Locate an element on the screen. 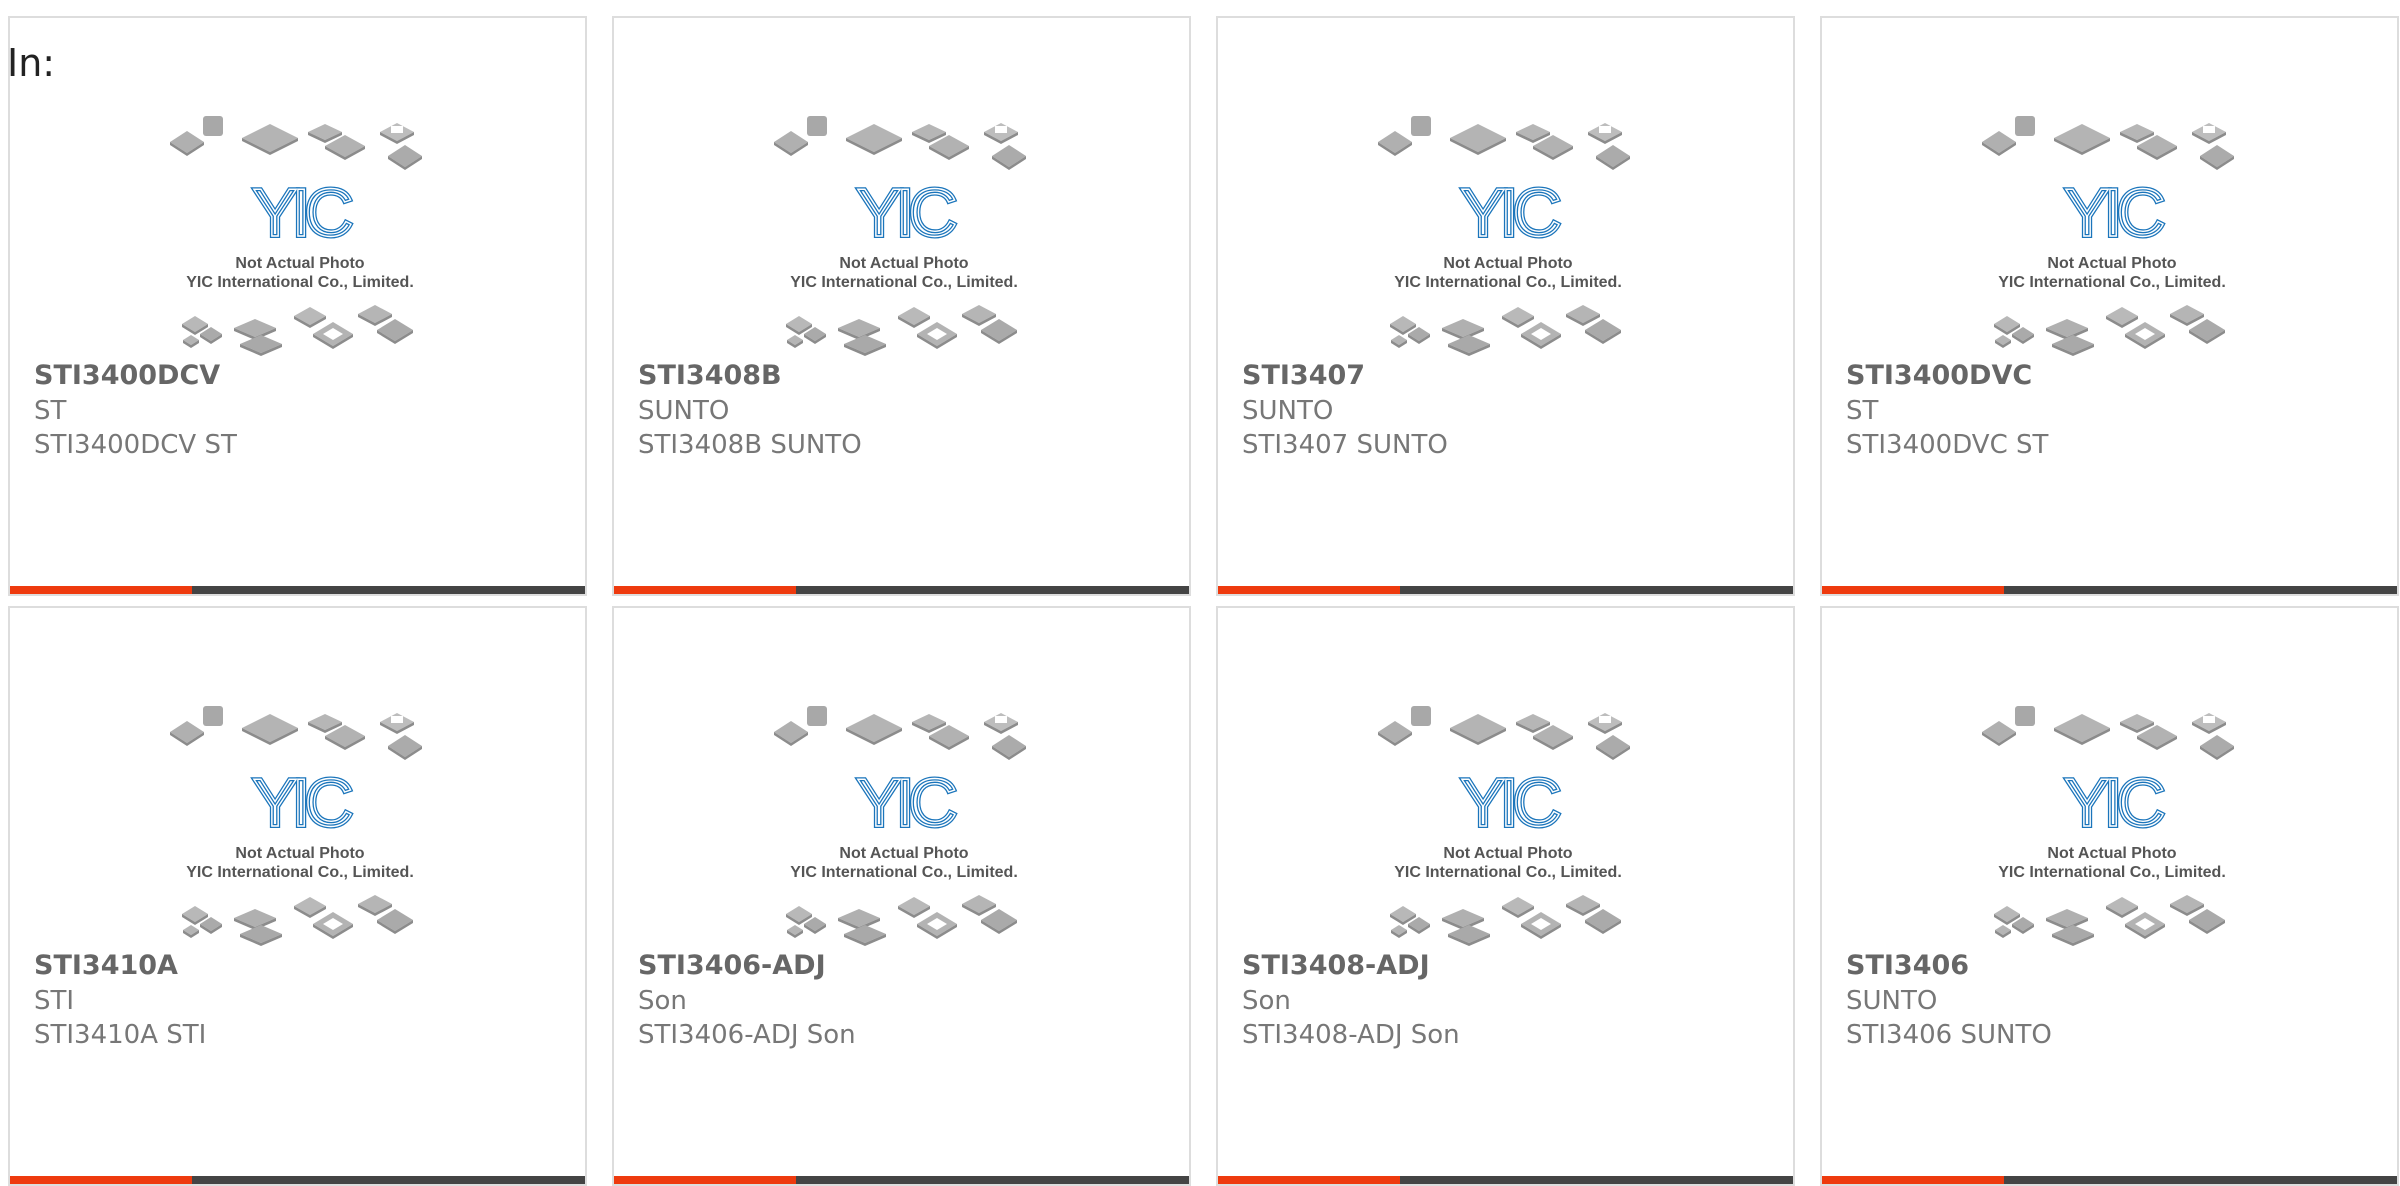  product-part-number: STI3400DVC is located at coordinates (1939, 376).